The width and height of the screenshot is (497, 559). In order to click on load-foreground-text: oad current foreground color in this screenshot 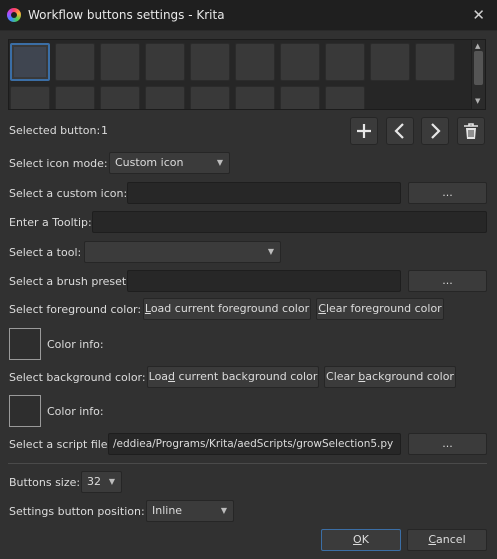, I will do `click(230, 308)`.